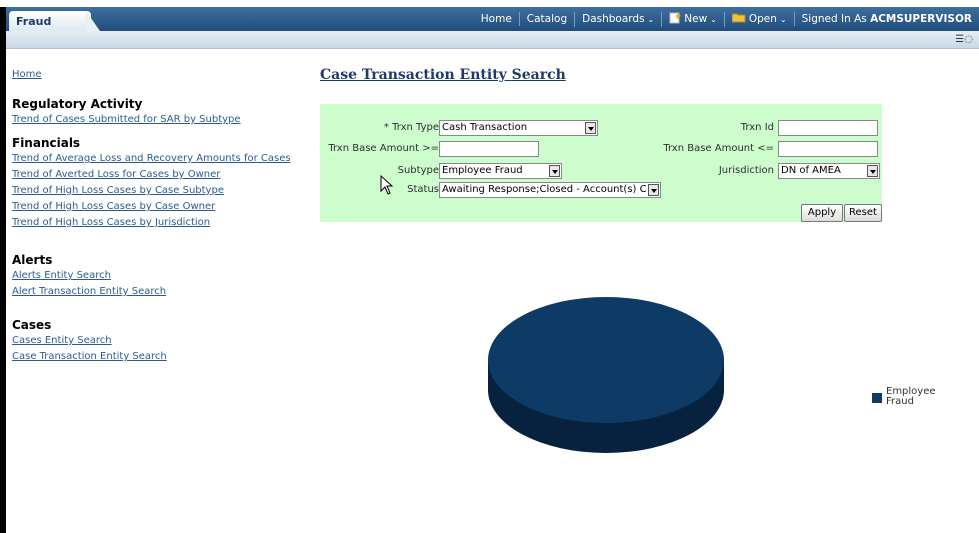  What do you see at coordinates (921, 19) in the screenshot?
I see `signed-in-user: ACMSUPERVISOR` at bounding box center [921, 19].